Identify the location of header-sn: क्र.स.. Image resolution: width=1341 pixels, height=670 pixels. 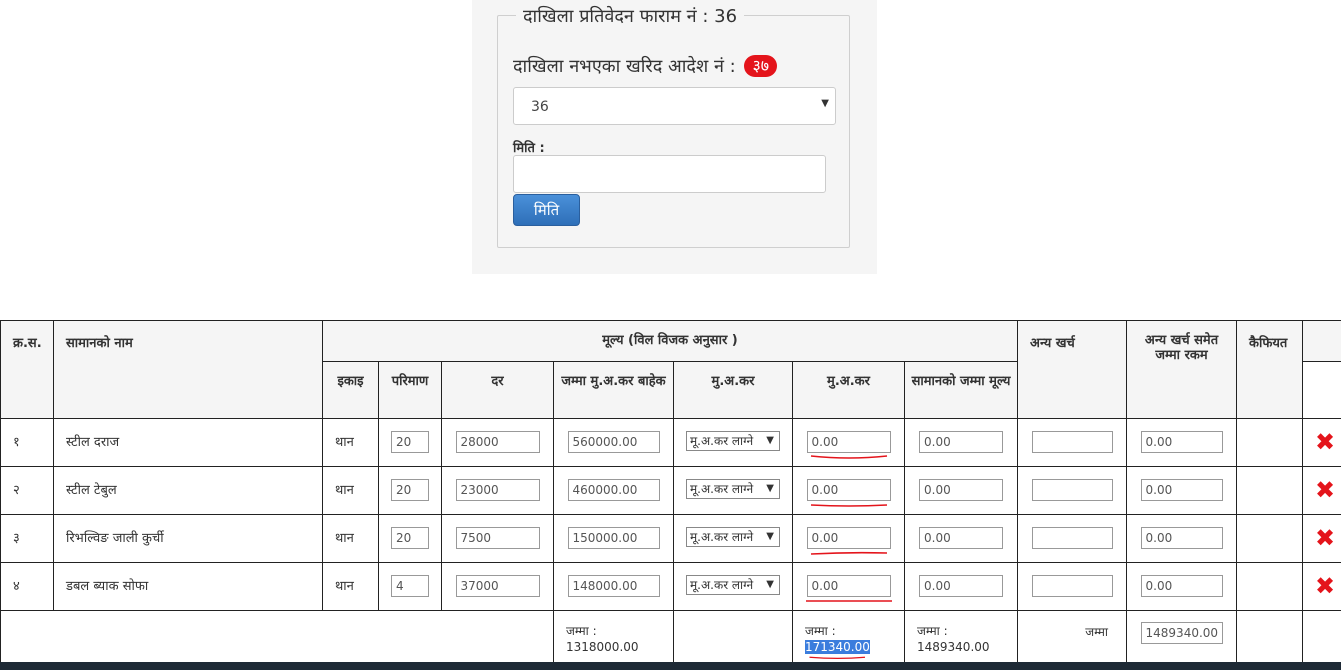
(27, 369).